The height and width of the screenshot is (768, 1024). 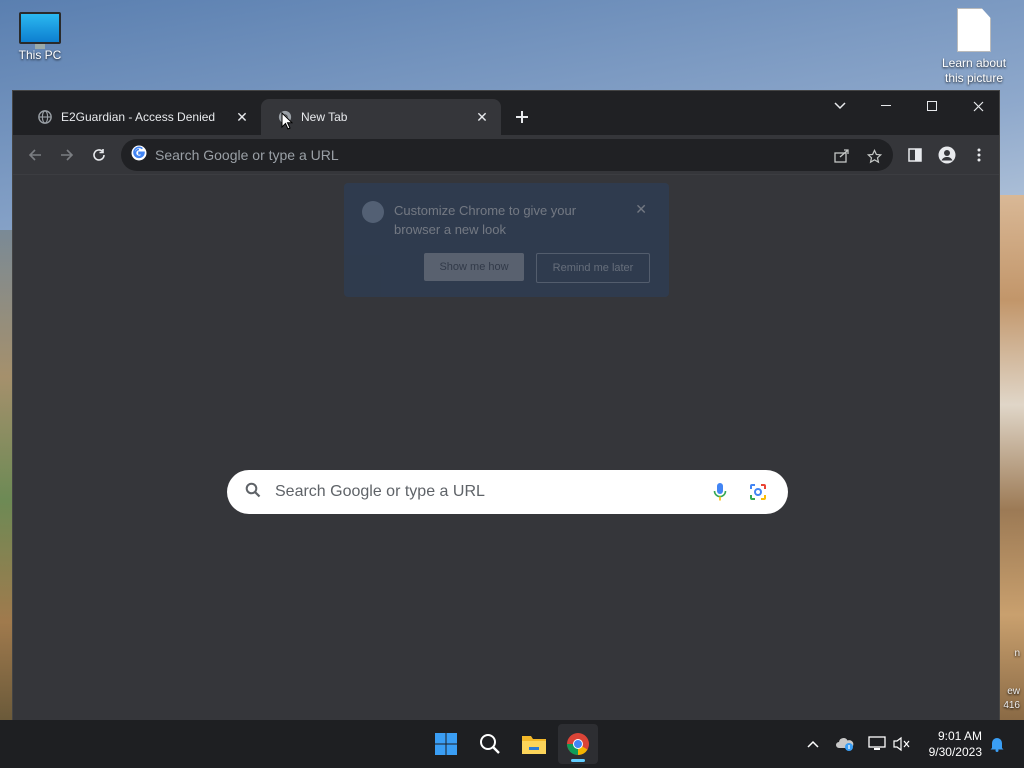 I want to click on notification-bell-icon, so click(x=997, y=744).